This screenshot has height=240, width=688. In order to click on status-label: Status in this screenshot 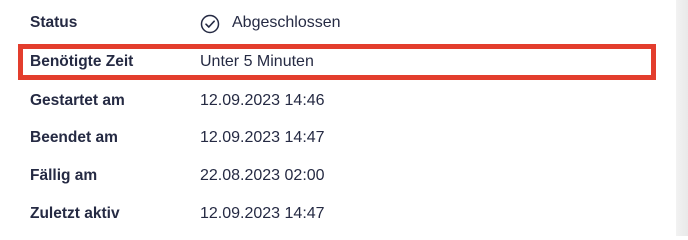, I will do `click(54, 22)`.